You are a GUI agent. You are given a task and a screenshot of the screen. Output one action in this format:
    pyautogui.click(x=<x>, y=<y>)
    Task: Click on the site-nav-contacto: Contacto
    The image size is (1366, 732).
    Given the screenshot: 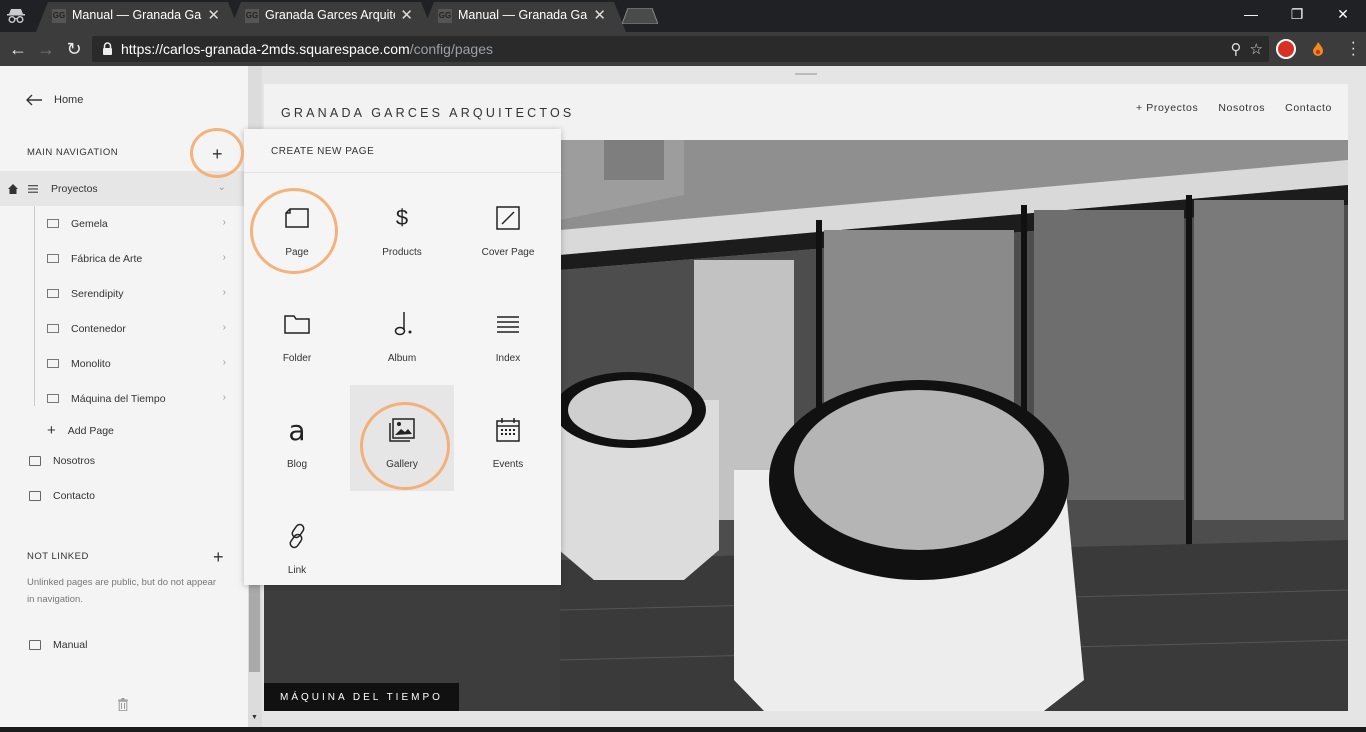 What is the action you would take?
    pyautogui.click(x=1308, y=108)
    